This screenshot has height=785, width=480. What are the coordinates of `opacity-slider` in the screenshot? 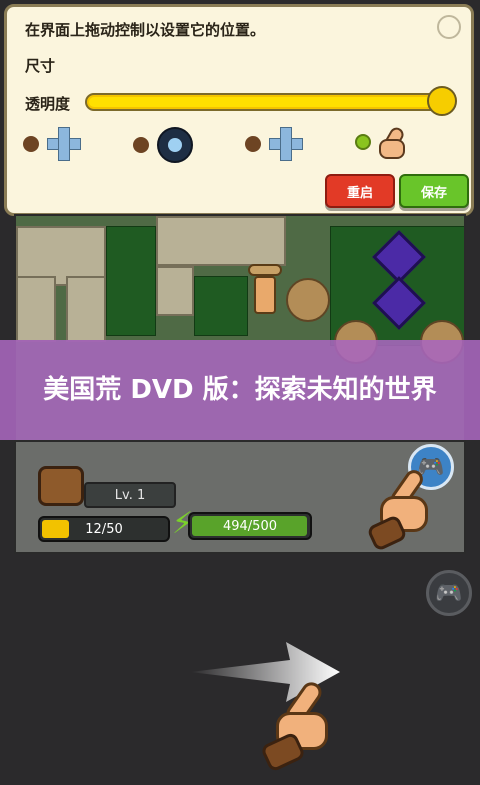 It's located at (271, 101).